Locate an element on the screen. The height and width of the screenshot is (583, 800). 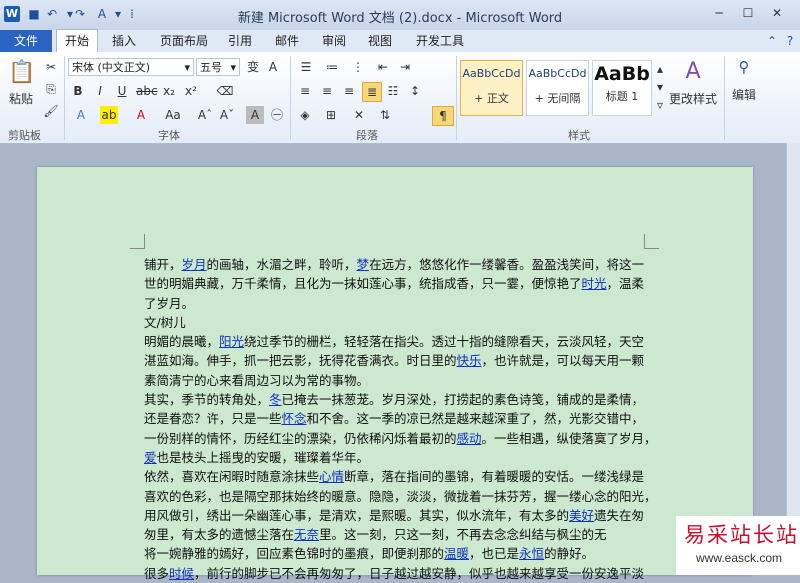
character-border-icon: A is located at coordinates (273, 67).